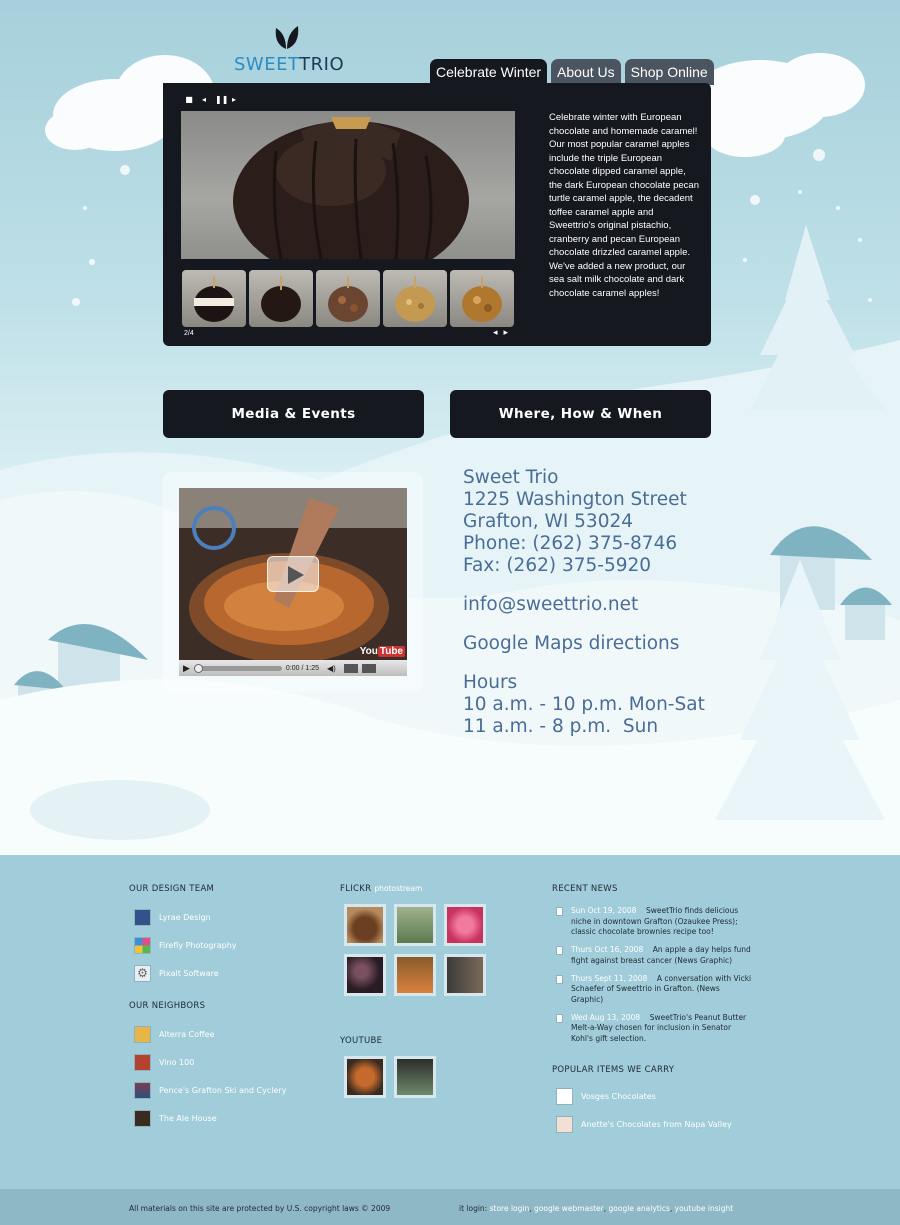 The image size is (900, 1225). I want to click on neighbors-heading: OUR NEIGHBORS, so click(167, 1006).